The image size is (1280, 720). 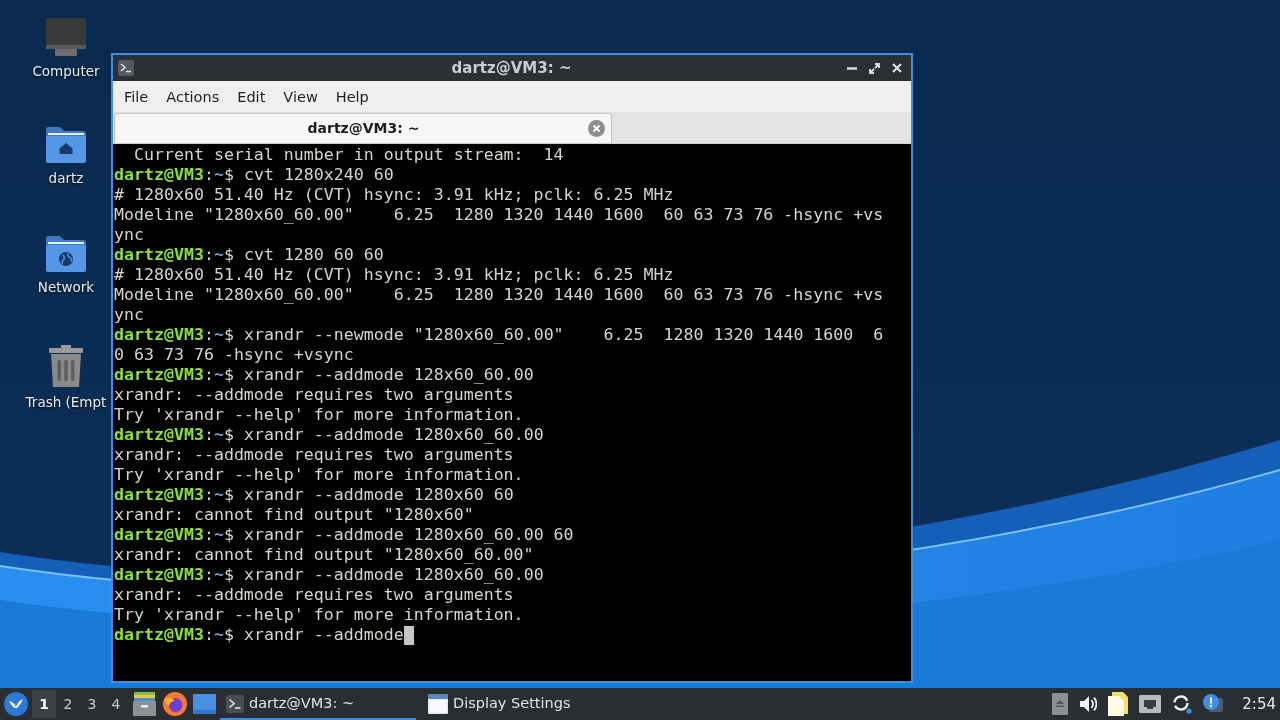 What do you see at coordinates (1182, 704) in the screenshot?
I see `refresh-icon` at bounding box center [1182, 704].